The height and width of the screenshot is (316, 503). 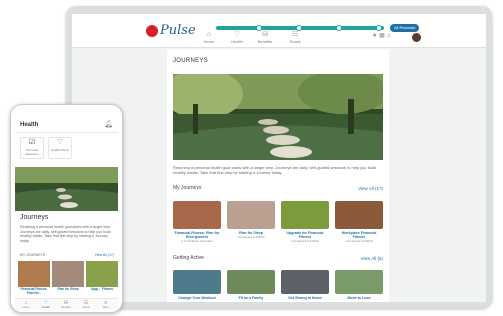 What do you see at coordinates (209, 41) in the screenshot?
I see `nav-label: Home` at bounding box center [209, 41].